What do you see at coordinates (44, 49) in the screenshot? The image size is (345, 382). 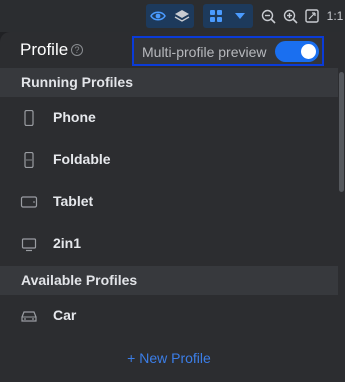 I see `panel-title: Profile` at bounding box center [44, 49].